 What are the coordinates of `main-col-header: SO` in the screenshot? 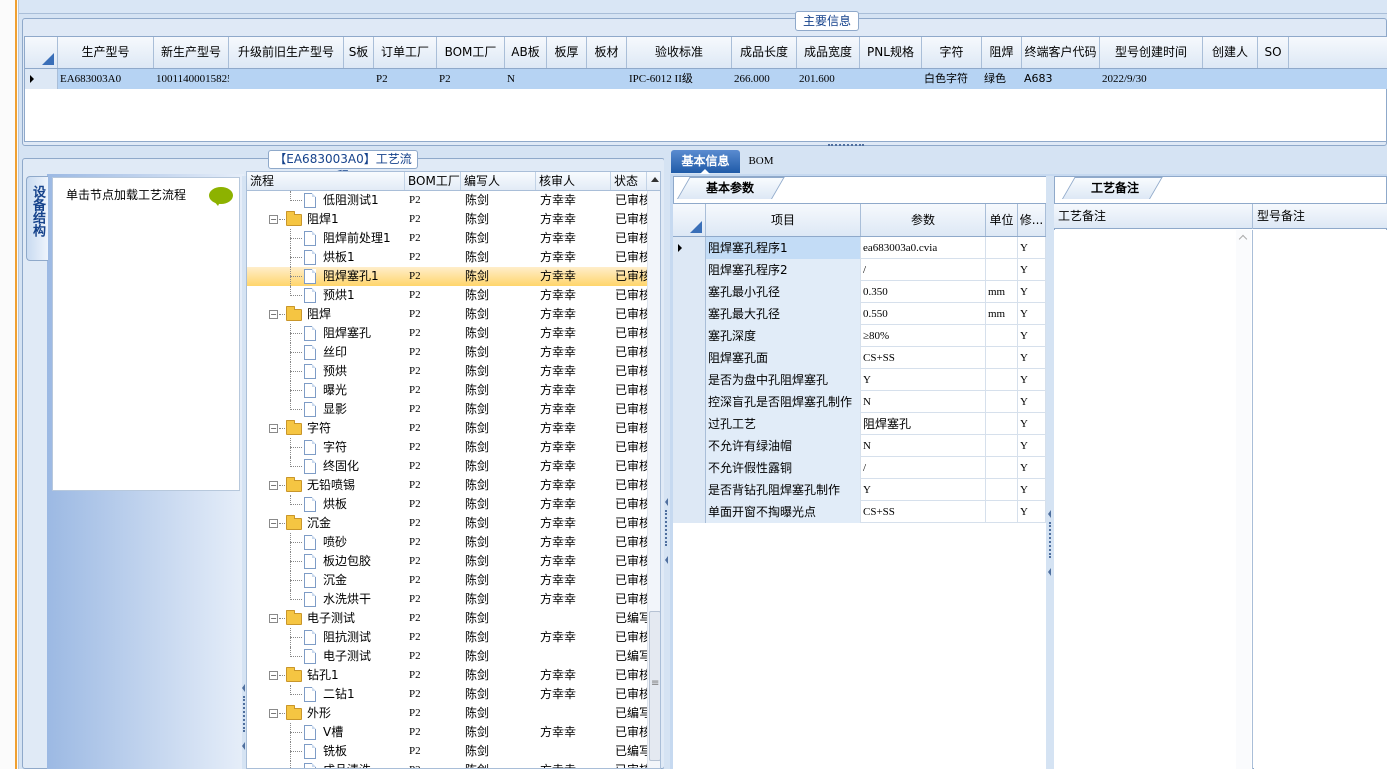 It's located at (1273, 52).